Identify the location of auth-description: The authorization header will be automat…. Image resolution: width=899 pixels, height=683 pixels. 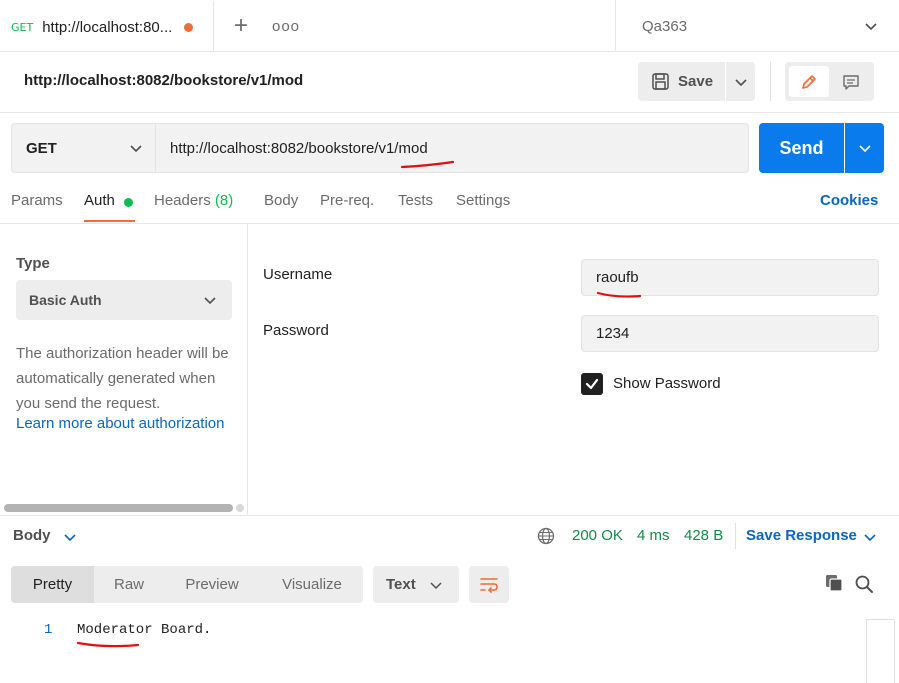
(122, 378).